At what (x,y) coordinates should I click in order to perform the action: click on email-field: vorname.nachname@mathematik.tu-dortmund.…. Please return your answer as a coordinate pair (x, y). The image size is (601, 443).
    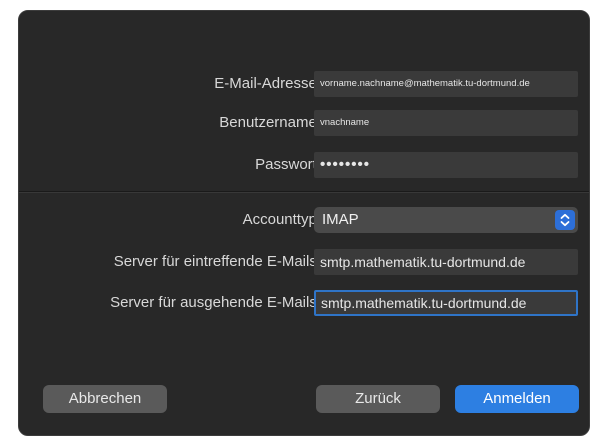
    Looking at the image, I should click on (446, 84).